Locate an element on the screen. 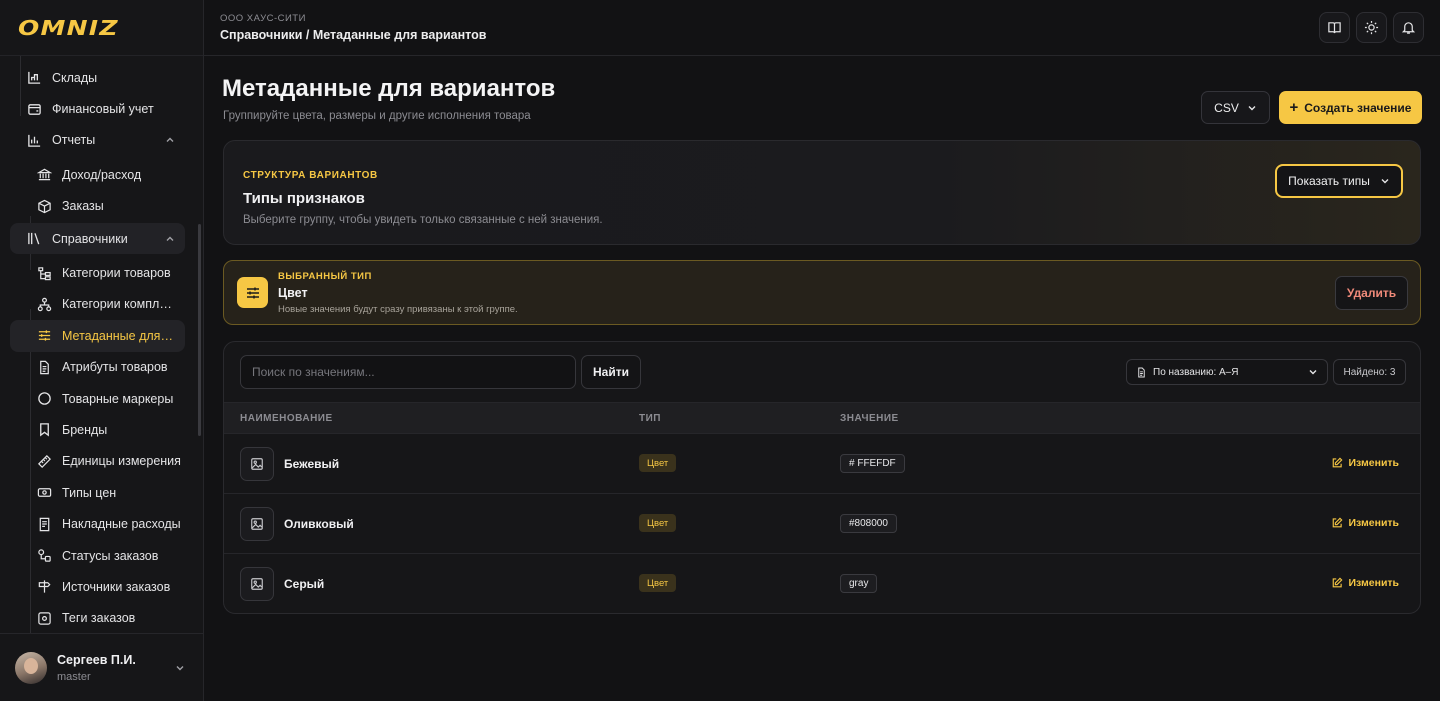  value-chip: # FFEFDF is located at coordinates (872, 463).